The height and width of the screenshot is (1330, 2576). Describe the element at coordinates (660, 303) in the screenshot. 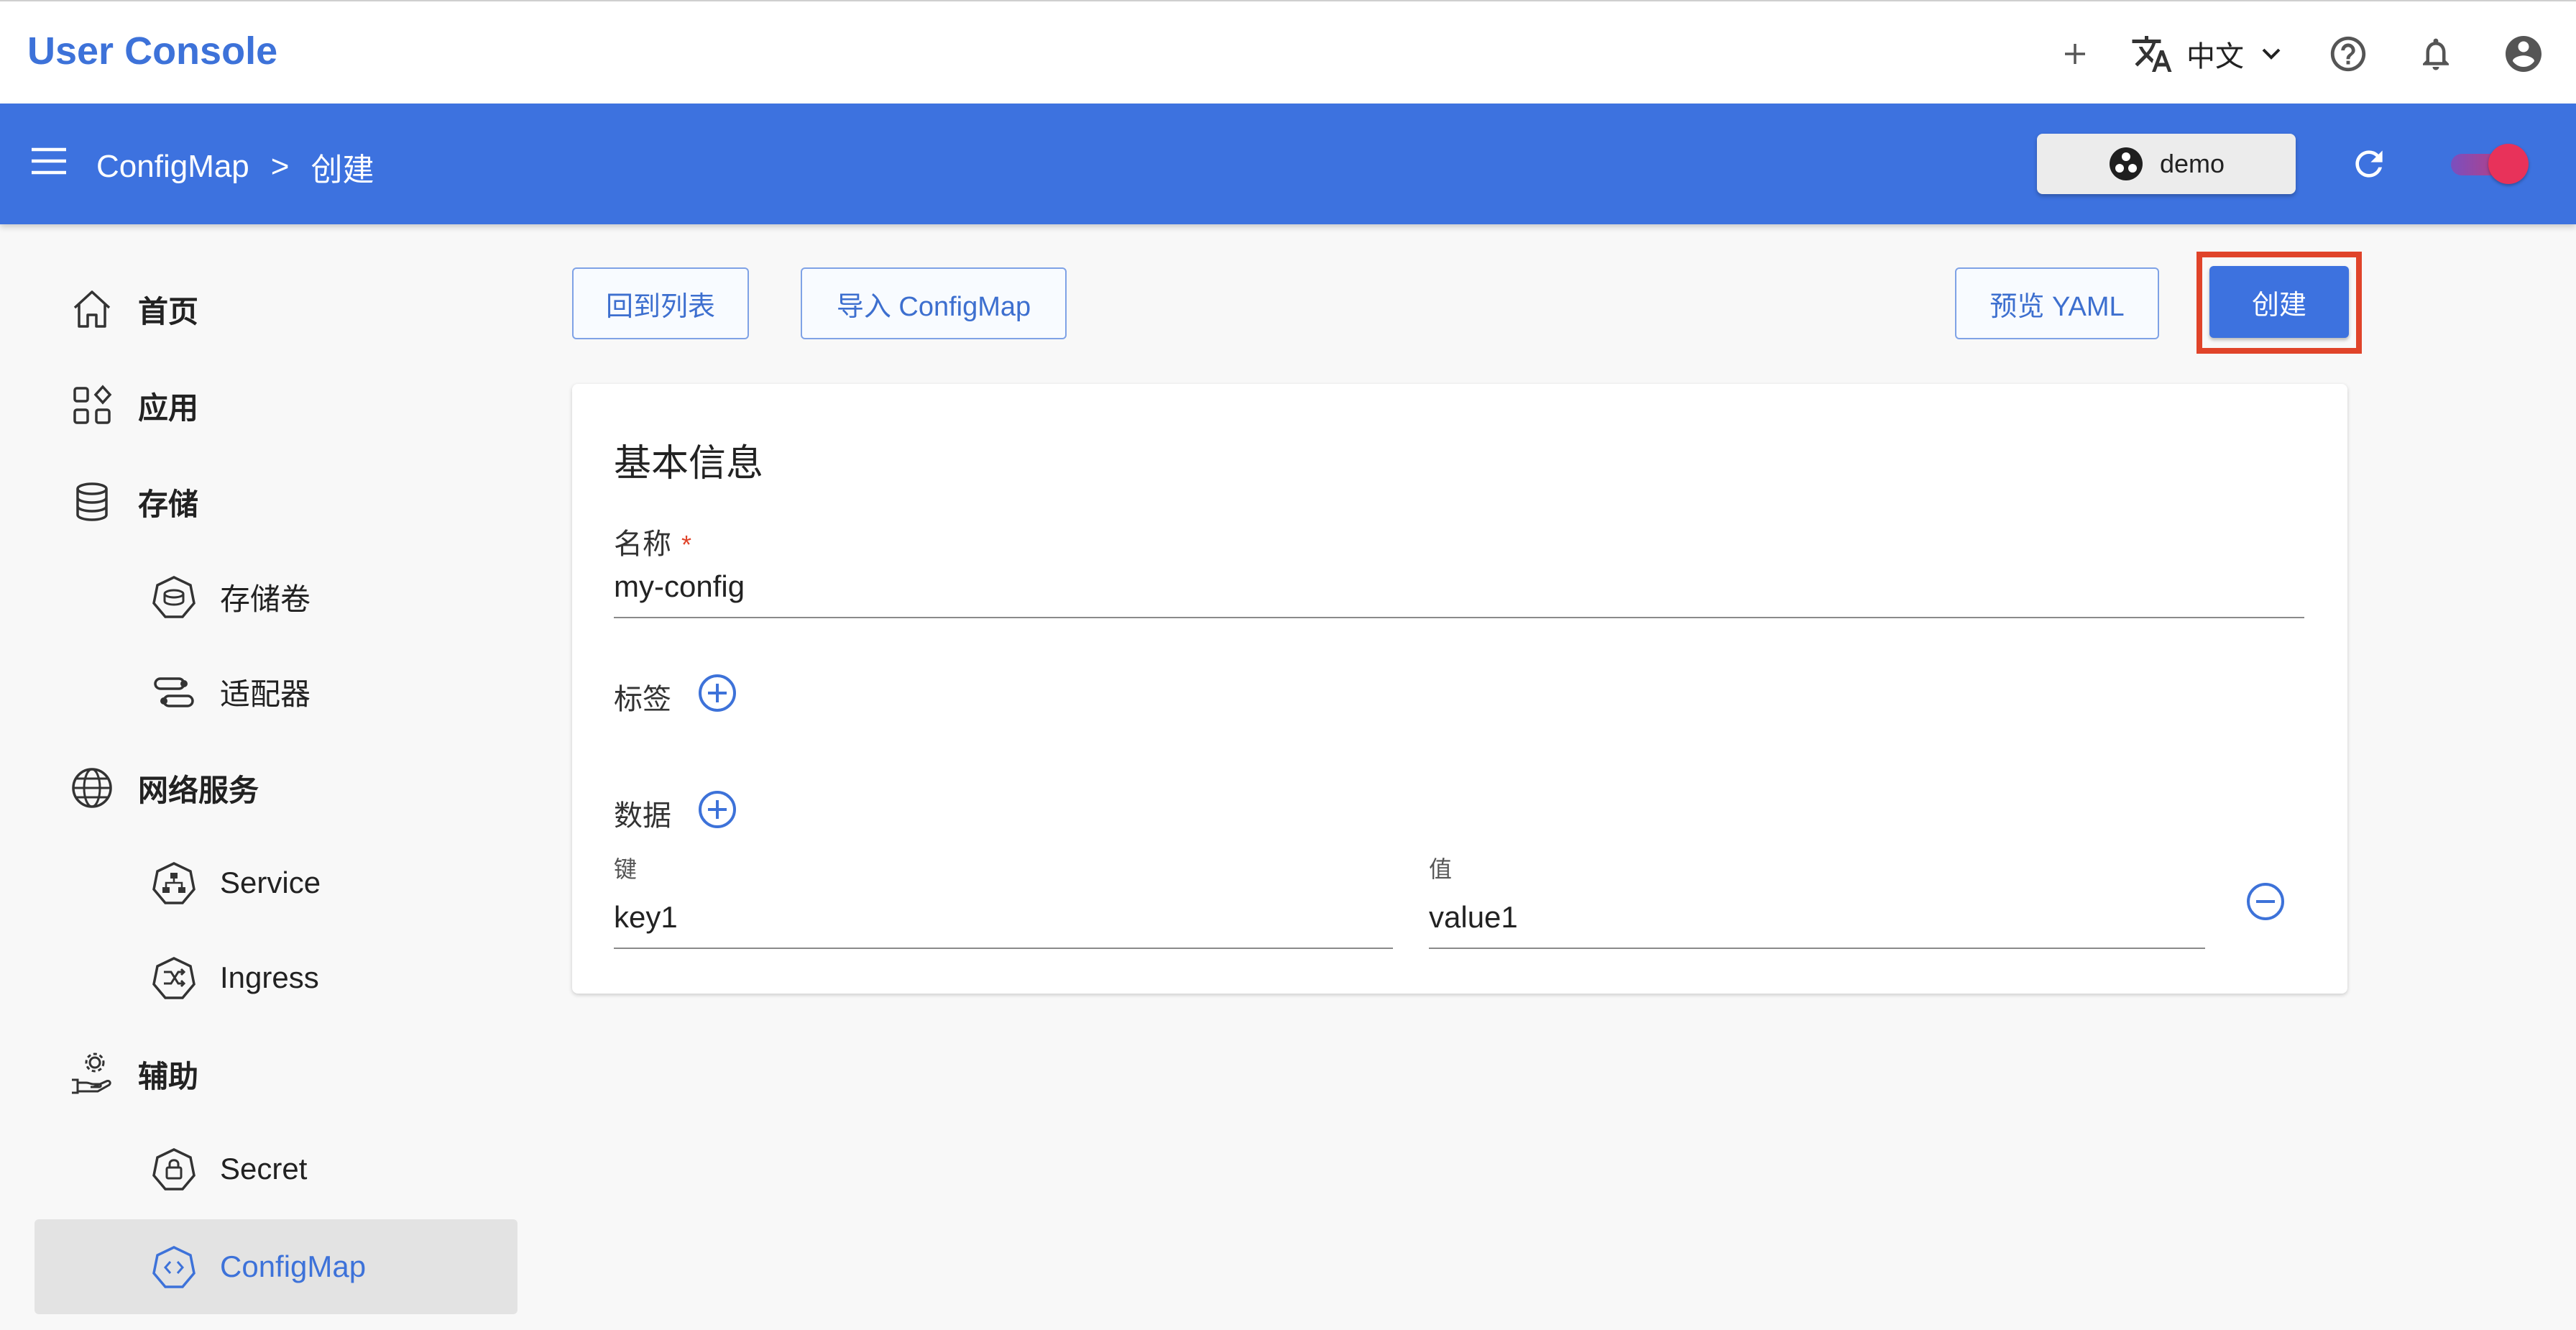

I see `back-to-list-button: 回到列表` at that location.